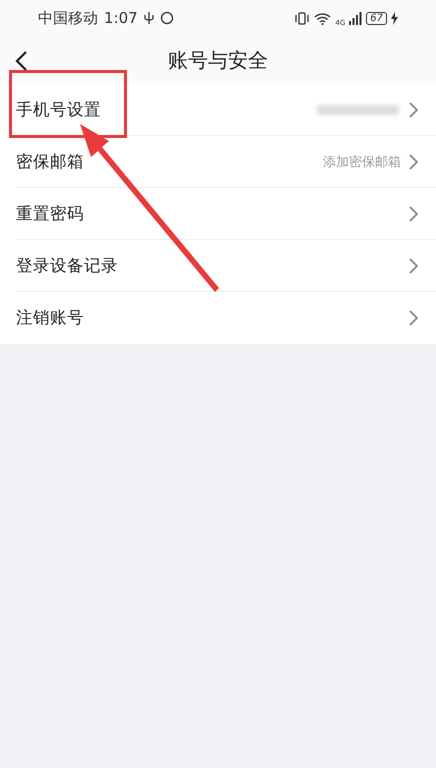 This screenshot has height=768, width=436. Describe the element at coordinates (218, 60) in the screenshot. I see `page-title: 账号与安全` at that location.